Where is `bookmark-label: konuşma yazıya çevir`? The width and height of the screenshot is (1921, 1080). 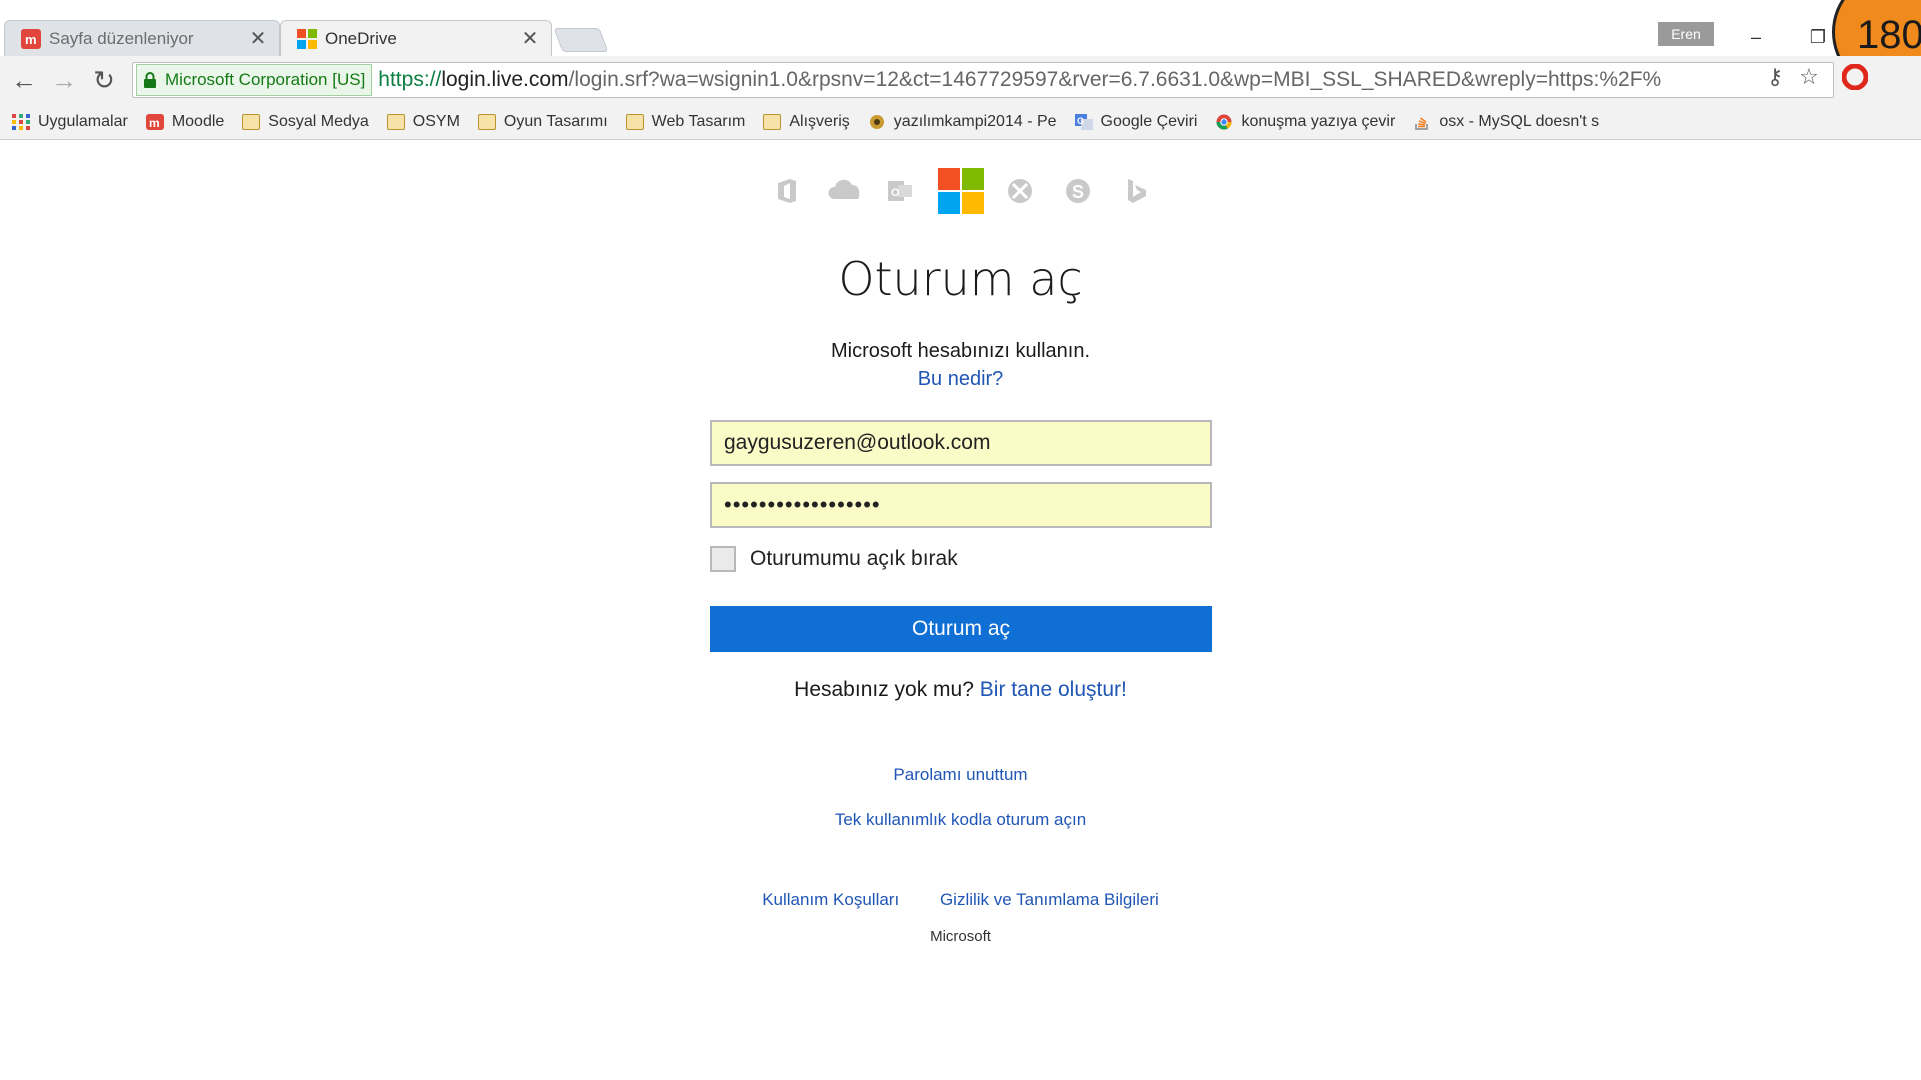
bookmark-label: konuşma yazıya çevir is located at coordinates (1318, 121).